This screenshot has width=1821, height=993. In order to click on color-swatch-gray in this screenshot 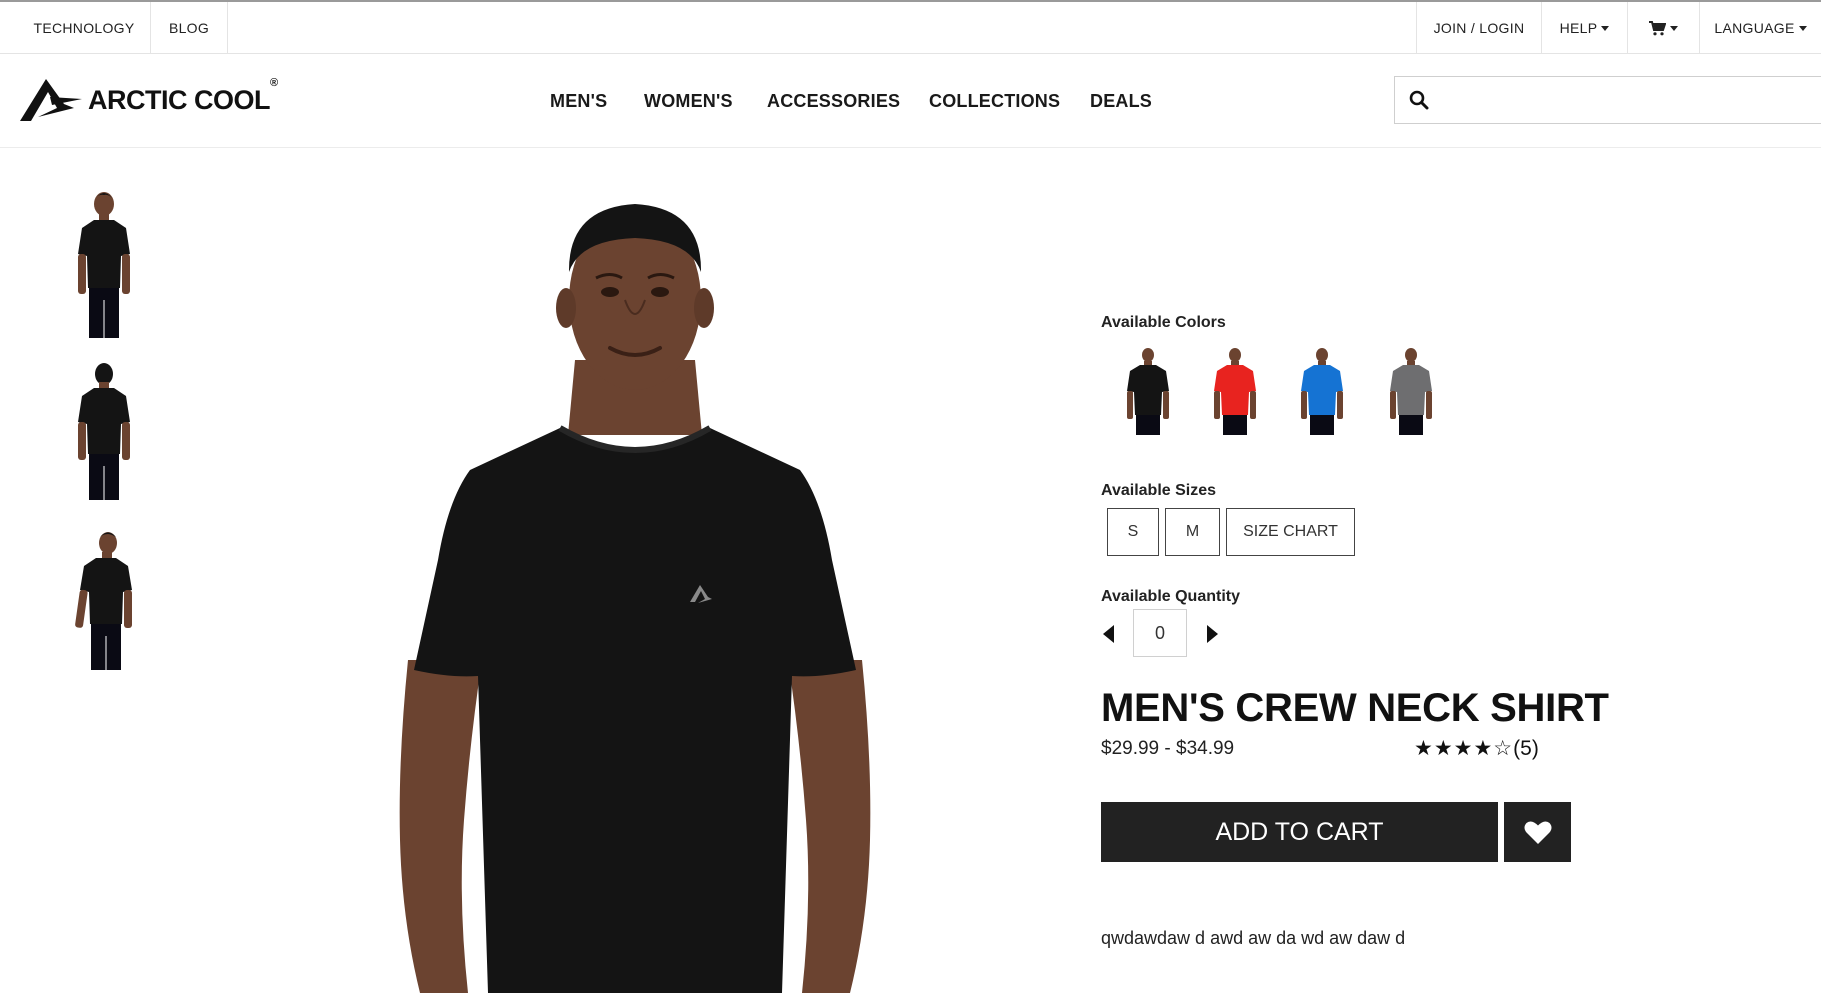, I will do `click(1411, 397)`.